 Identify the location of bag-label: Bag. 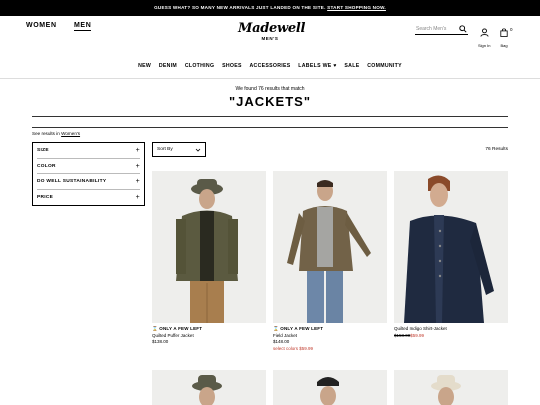
(504, 45).